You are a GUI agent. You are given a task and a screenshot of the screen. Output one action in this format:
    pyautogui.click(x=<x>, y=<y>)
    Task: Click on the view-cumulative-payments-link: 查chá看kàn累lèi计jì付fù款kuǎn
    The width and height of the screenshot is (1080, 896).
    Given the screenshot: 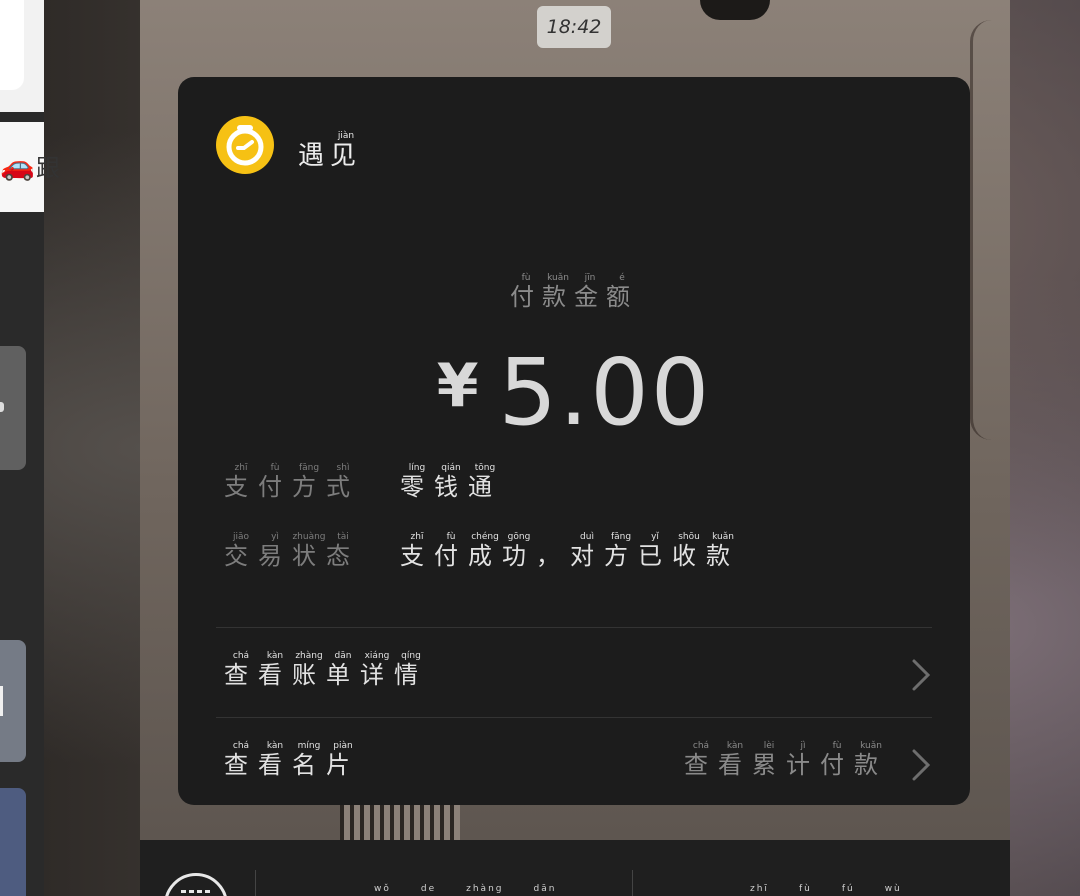 What is the action you would take?
    pyautogui.click(x=786, y=760)
    